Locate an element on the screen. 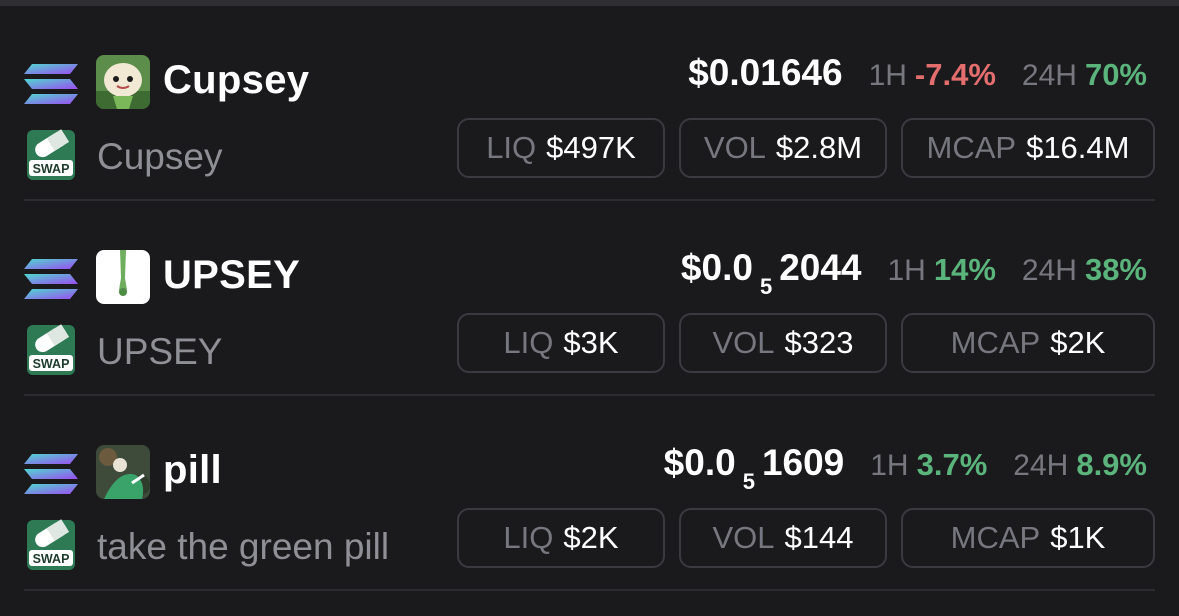  market-cap-chip: MCAP $2K is located at coordinates (1028, 343).